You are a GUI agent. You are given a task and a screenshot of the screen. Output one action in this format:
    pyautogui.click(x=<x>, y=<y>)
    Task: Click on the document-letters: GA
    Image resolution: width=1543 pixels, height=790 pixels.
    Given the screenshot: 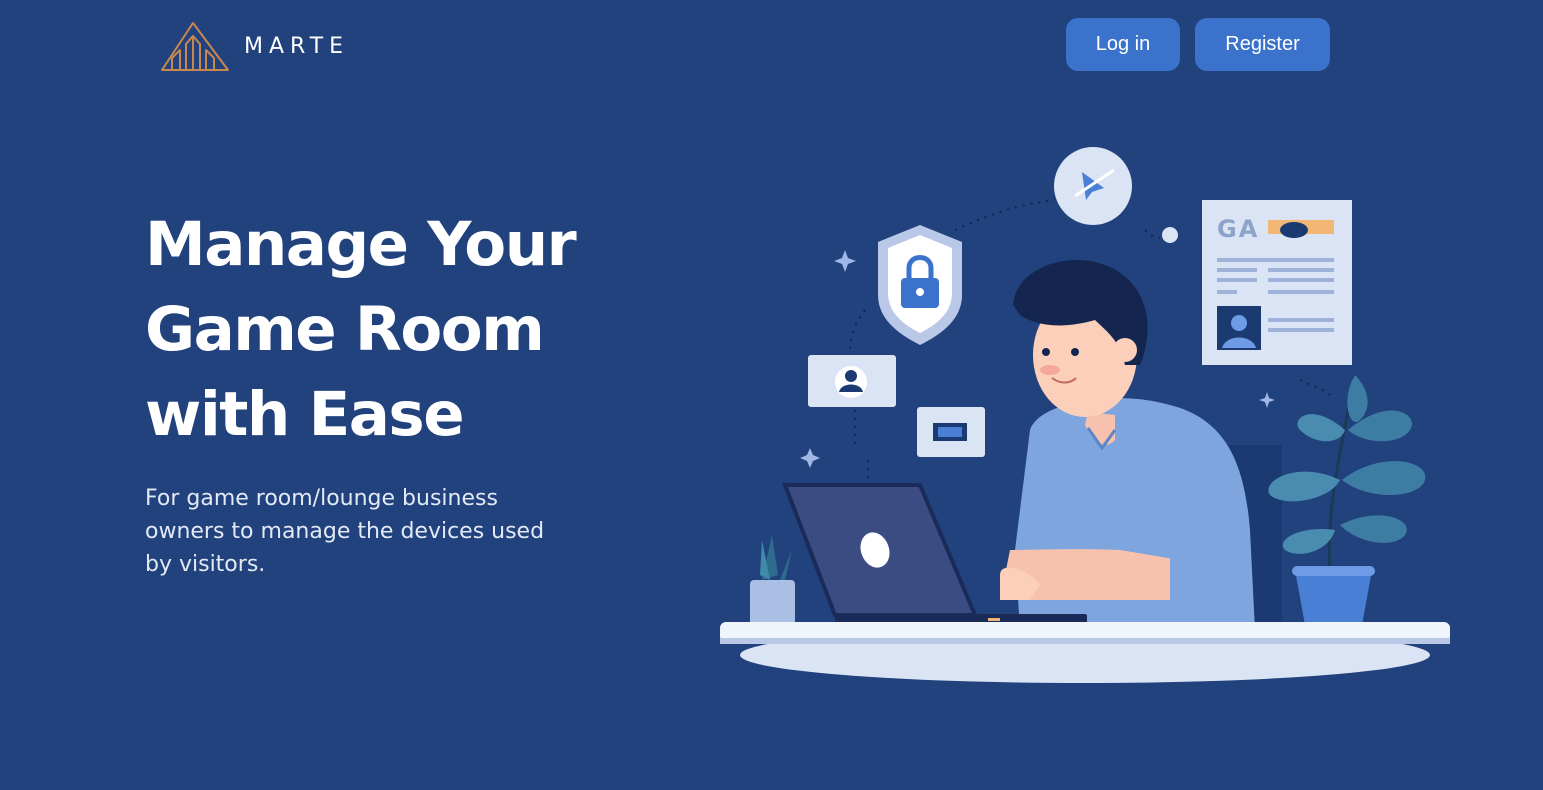 What is the action you would take?
    pyautogui.click(x=1238, y=229)
    